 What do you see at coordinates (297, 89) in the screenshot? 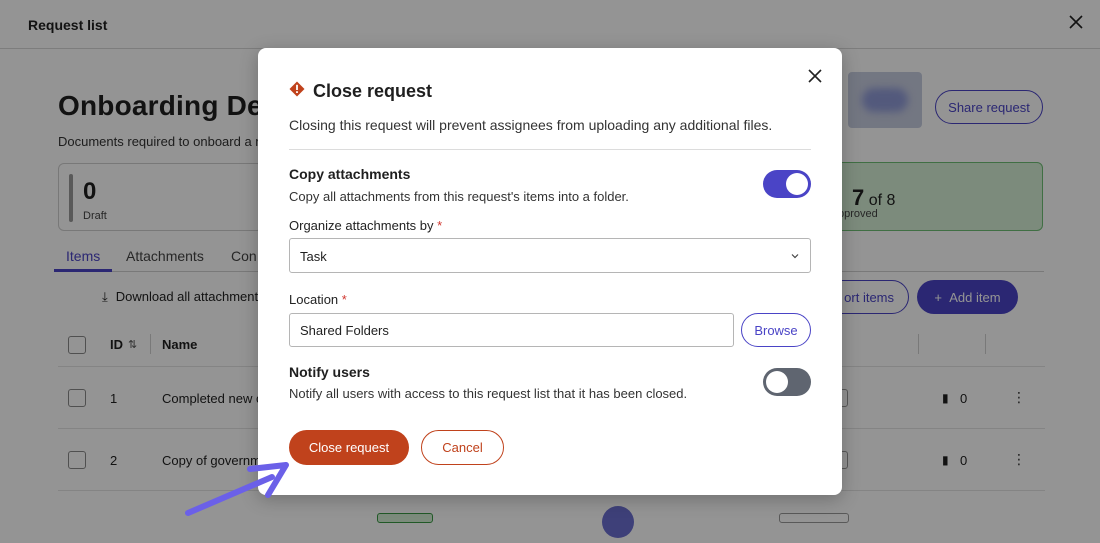
I see `warning-diamond-icon` at bounding box center [297, 89].